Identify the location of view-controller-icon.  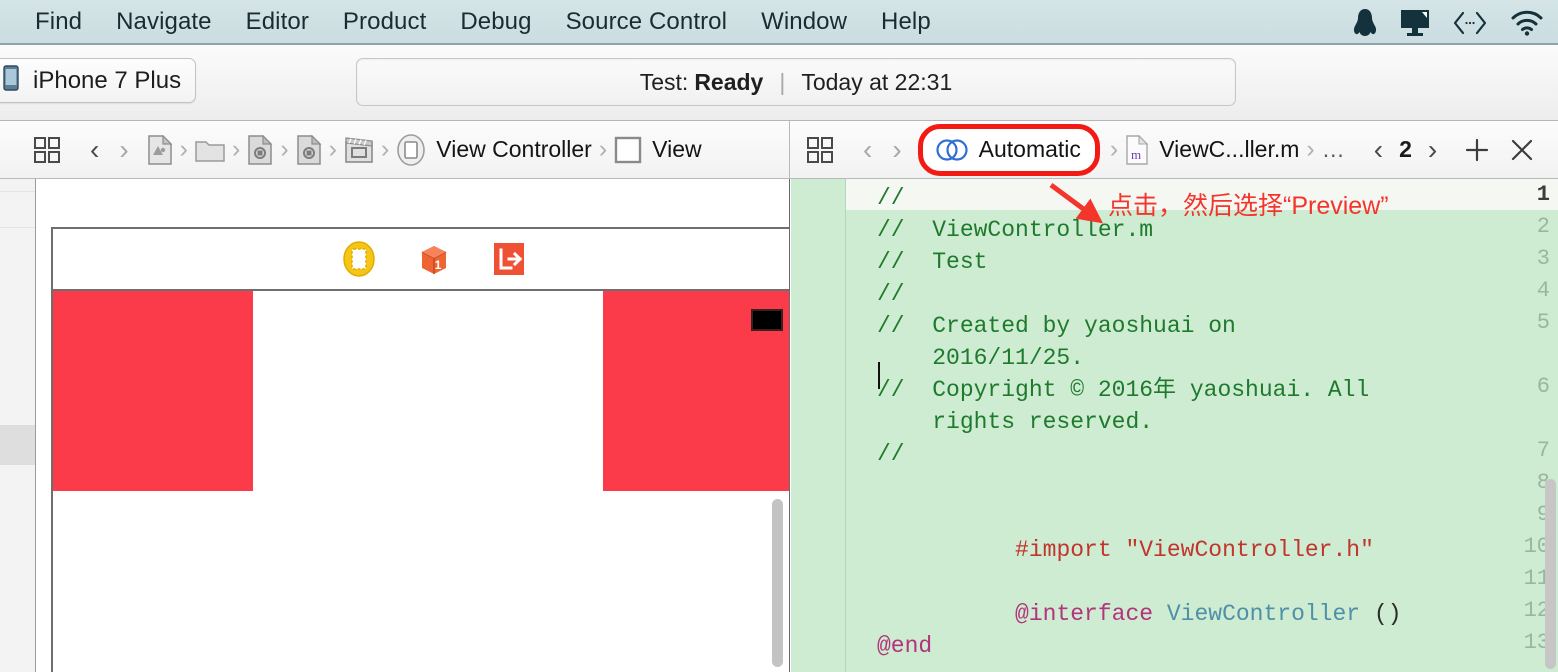
(411, 149).